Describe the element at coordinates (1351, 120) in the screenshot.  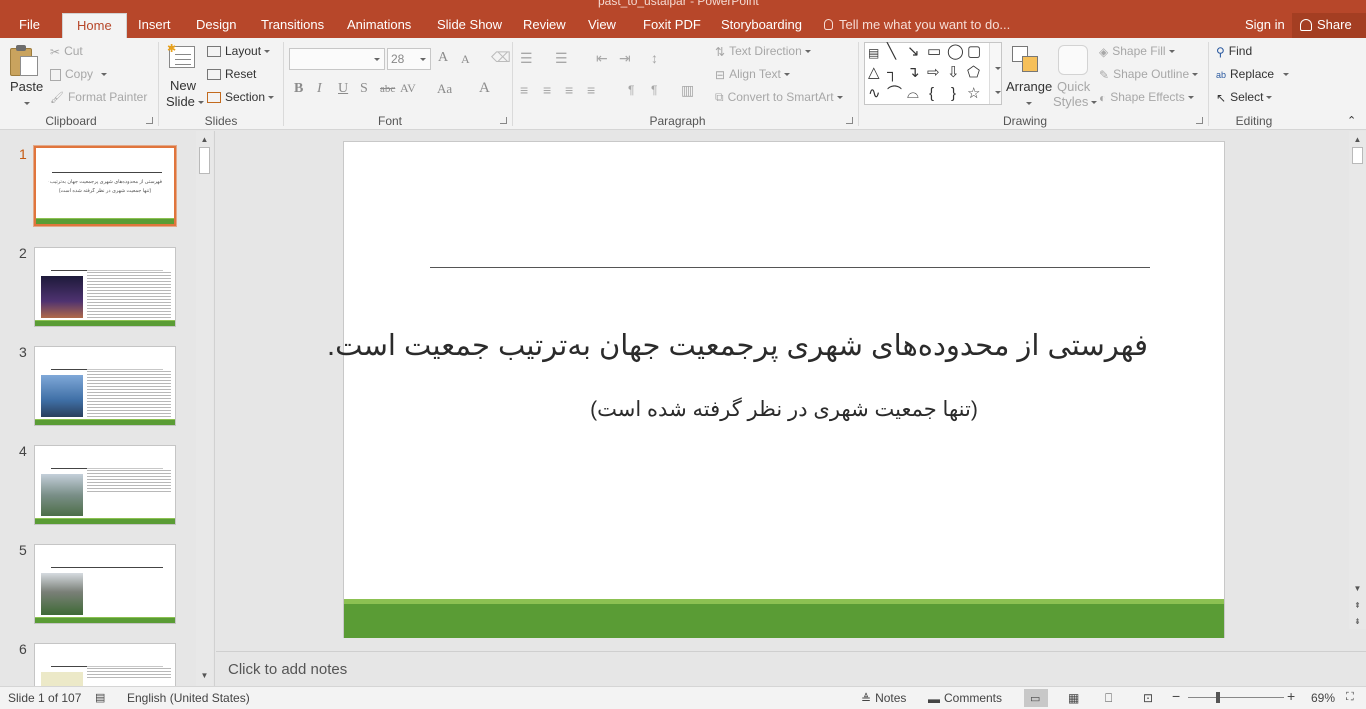
I see `collapse-ribbon-icon: ⌃` at that location.